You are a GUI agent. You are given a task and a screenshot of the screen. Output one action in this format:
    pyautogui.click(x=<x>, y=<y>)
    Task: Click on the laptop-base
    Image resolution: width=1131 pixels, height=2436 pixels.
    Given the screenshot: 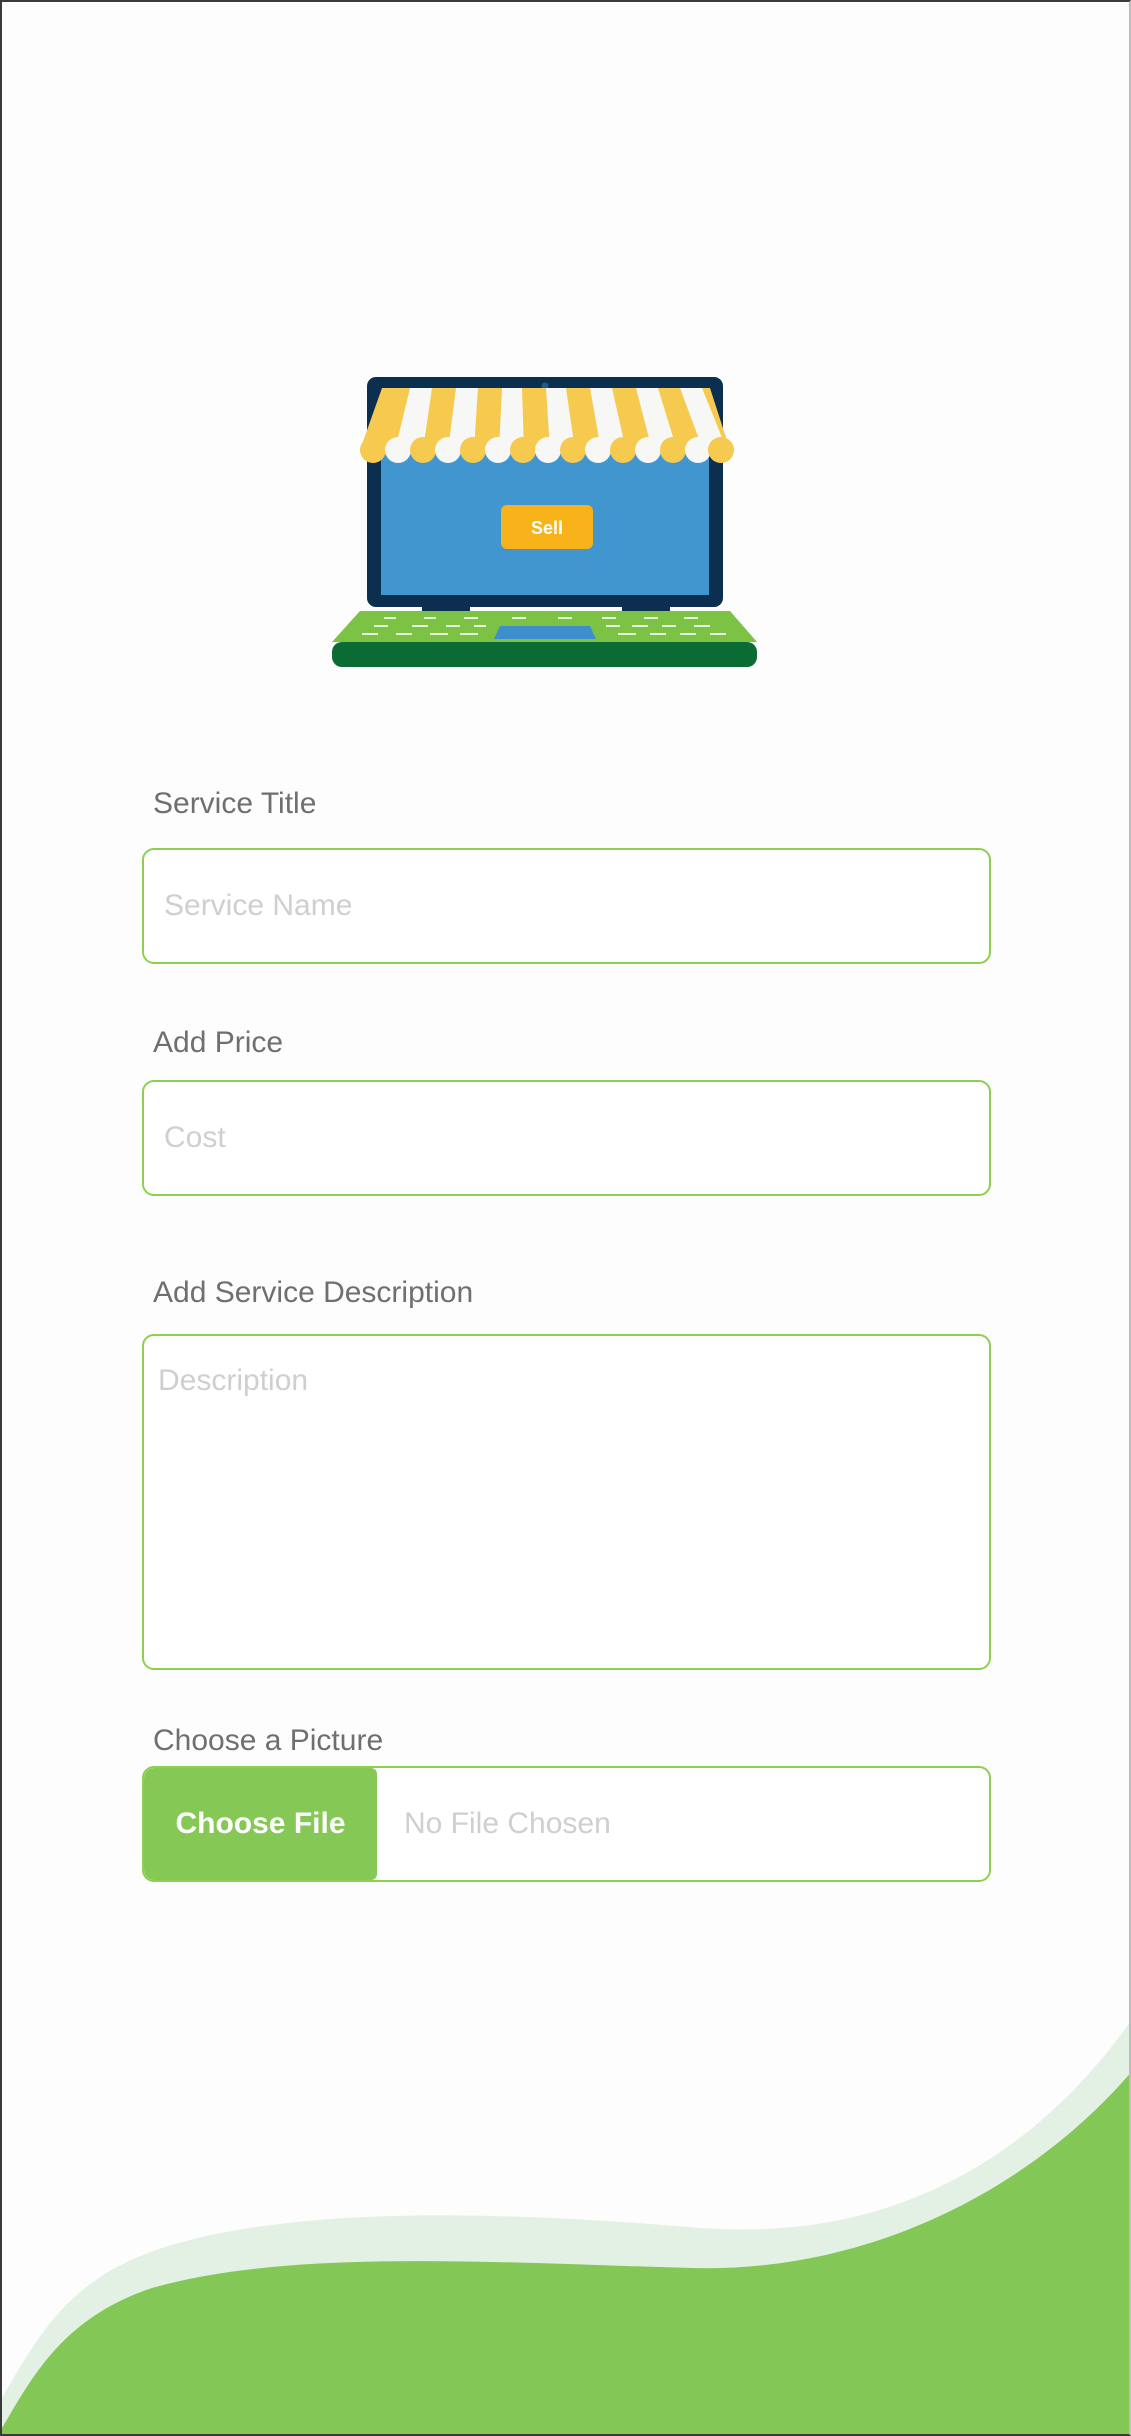 What is the action you would take?
    pyautogui.click(x=544, y=654)
    